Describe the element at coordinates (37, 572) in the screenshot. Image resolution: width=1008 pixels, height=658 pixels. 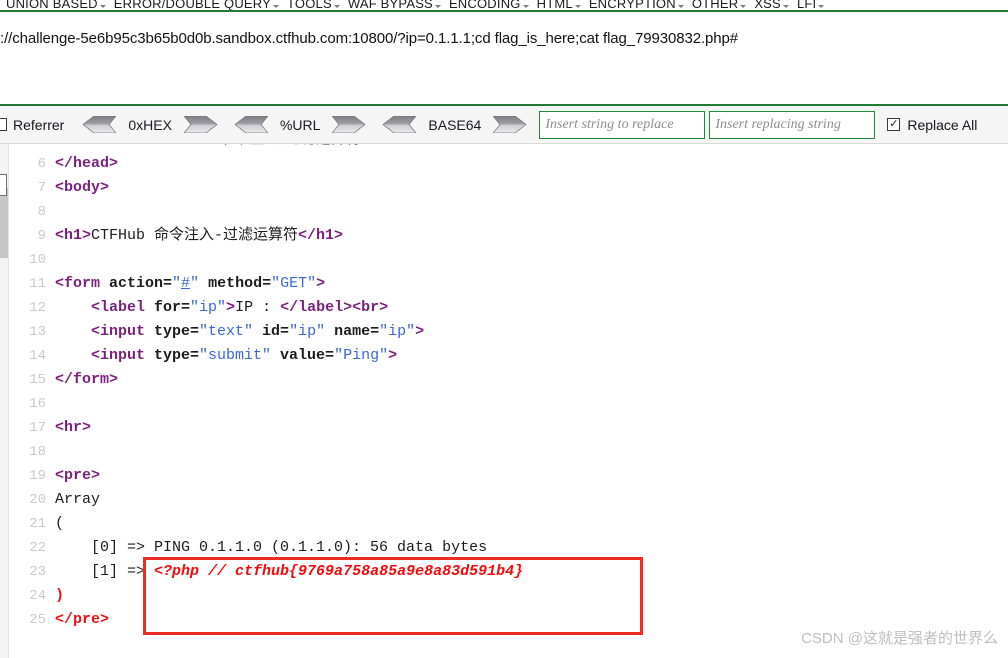
I see `line-number: 23` at that location.